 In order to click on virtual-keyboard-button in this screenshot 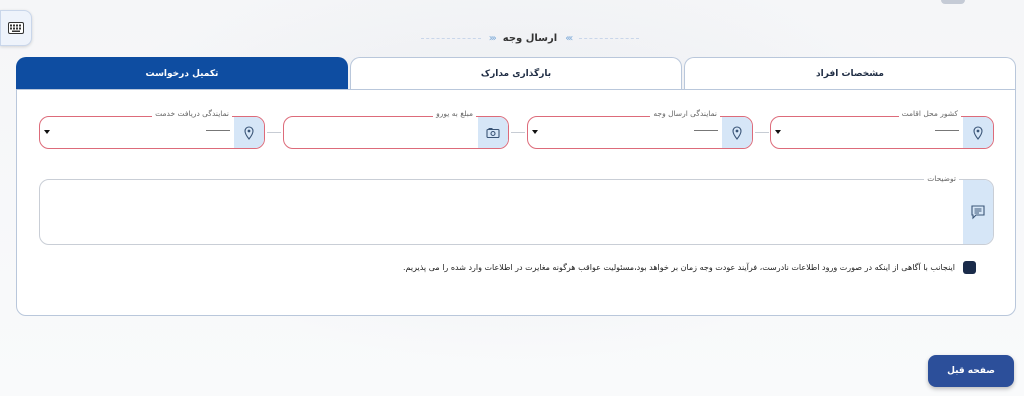, I will do `click(16, 28)`.